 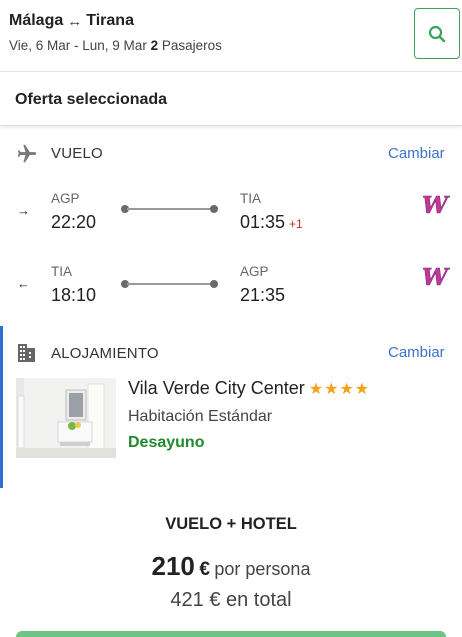 I want to click on total-amount: 421, so click(x=187, y=600).